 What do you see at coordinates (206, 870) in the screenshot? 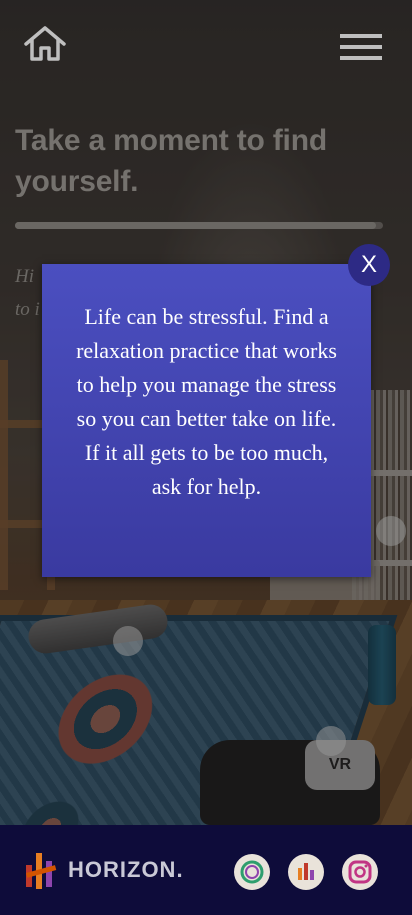
I see `footer: HORIZON.` at bounding box center [206, 870].